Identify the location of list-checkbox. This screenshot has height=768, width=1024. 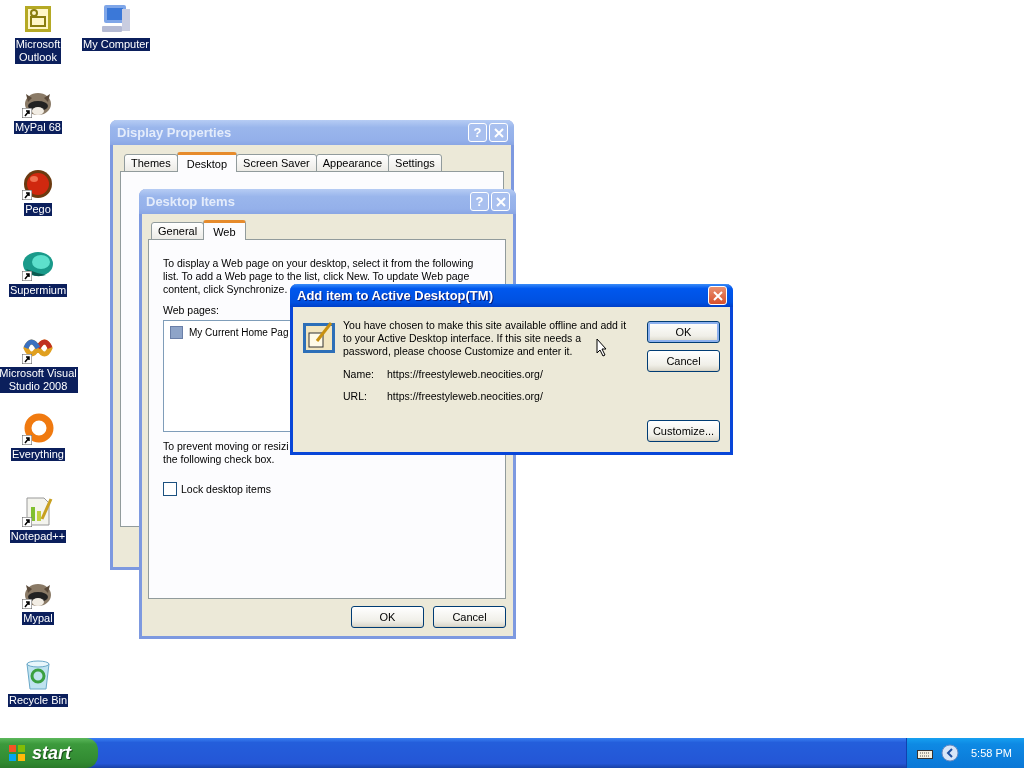
(176, 332).